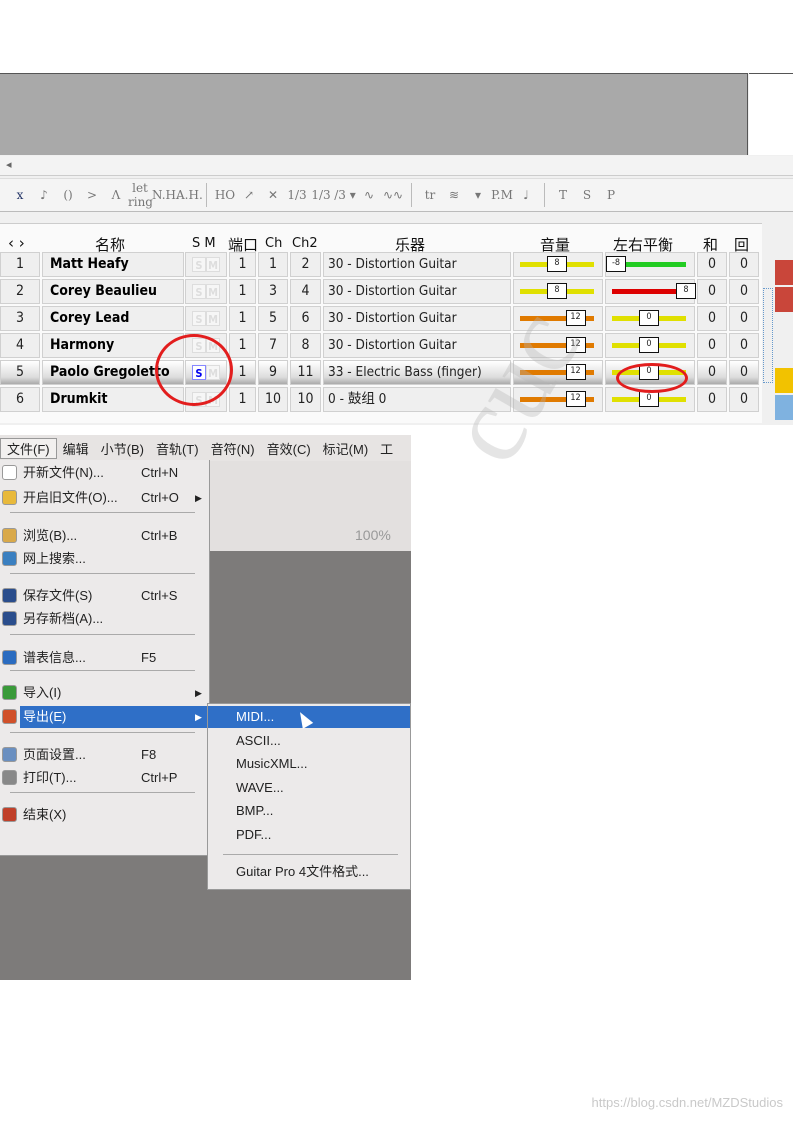 This screenshot has height=1122, width=793. I want to click on cell-name: Corey Beaulieu, so click(113, 291).